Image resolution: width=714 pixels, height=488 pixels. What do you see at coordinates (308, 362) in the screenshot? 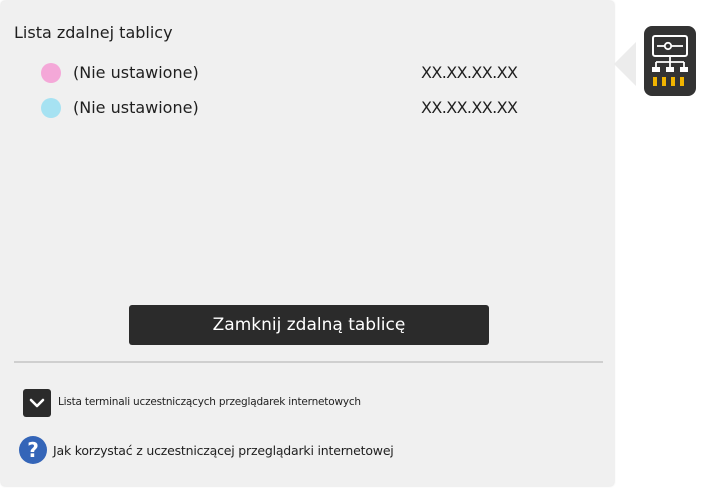
I see `divider` at bounding box center [308, 362].